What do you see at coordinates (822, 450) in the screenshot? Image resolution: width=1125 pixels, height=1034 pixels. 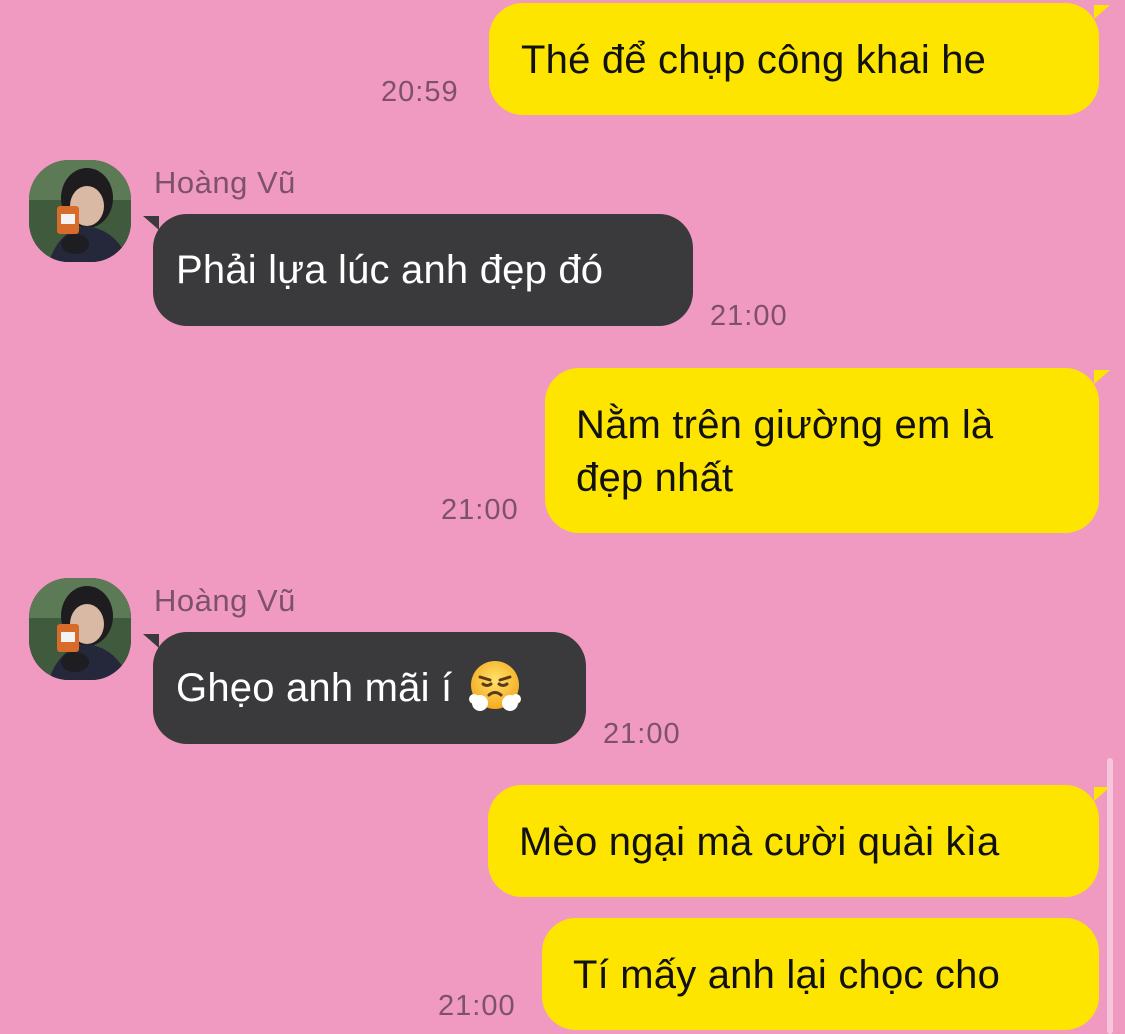 I see `outgoing-message-bubble: Nằm trên giường em là đẹp nhất` at bounding box center [822, 450].